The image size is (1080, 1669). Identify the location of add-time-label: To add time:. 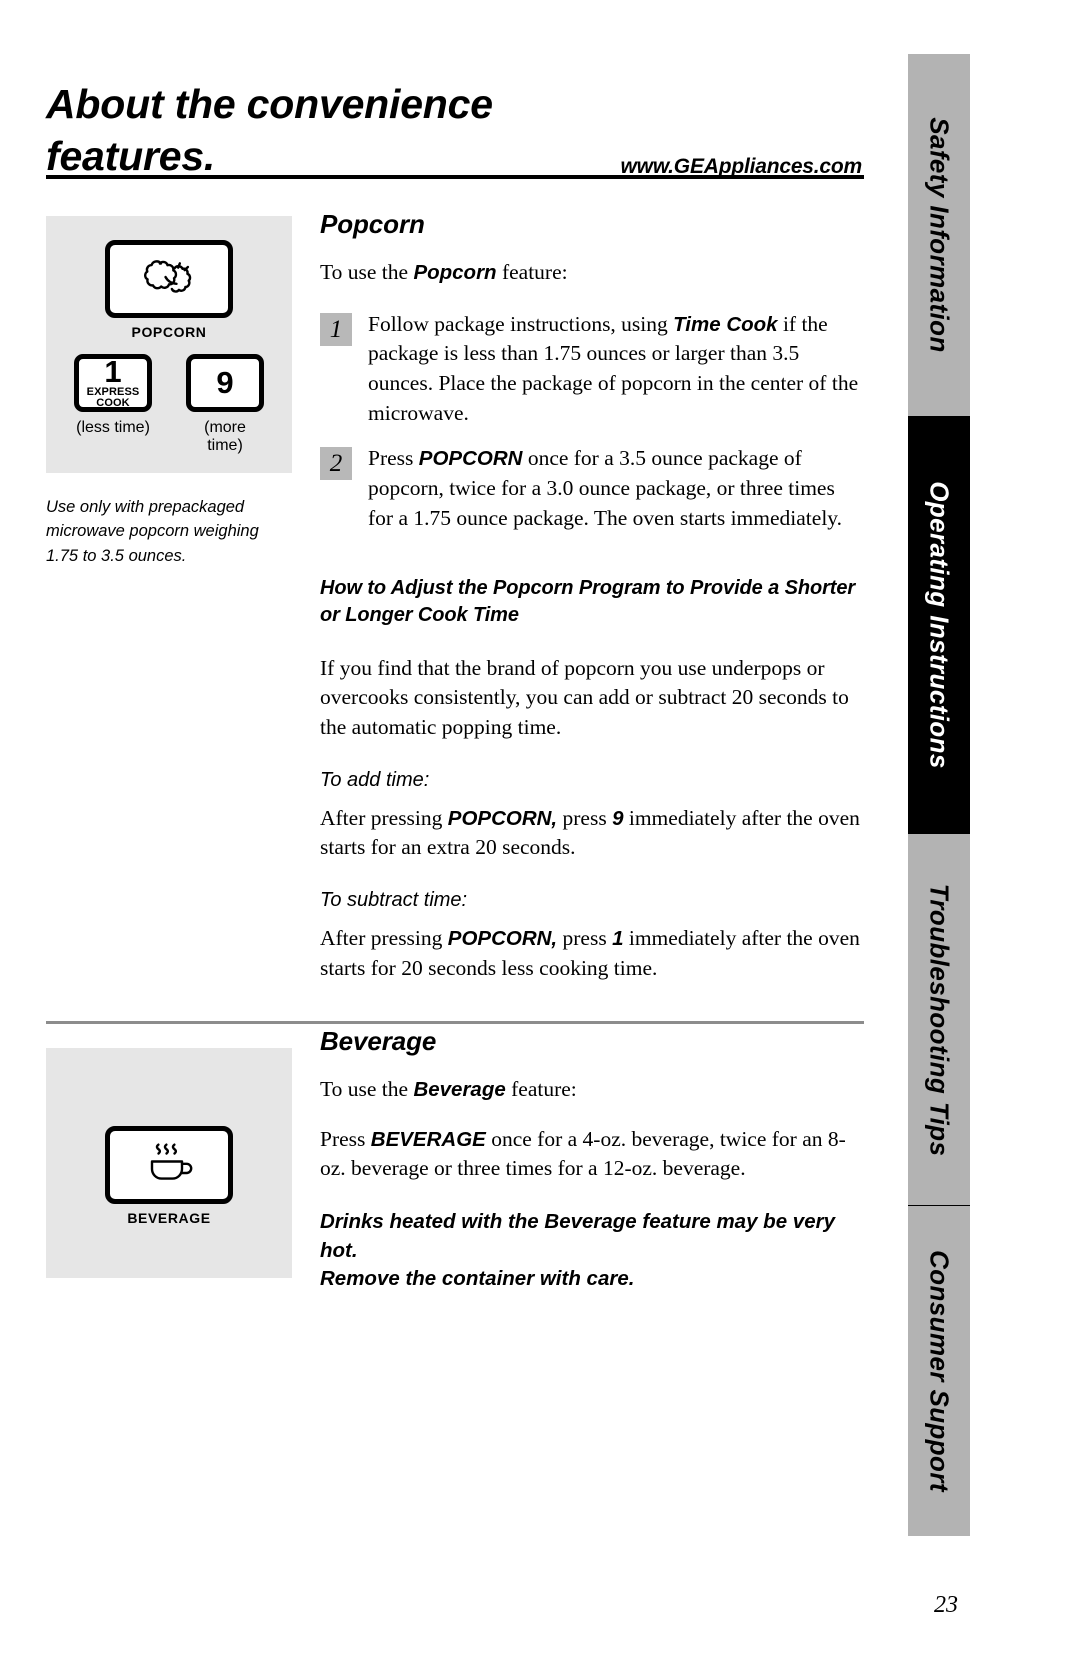
(375, 779).